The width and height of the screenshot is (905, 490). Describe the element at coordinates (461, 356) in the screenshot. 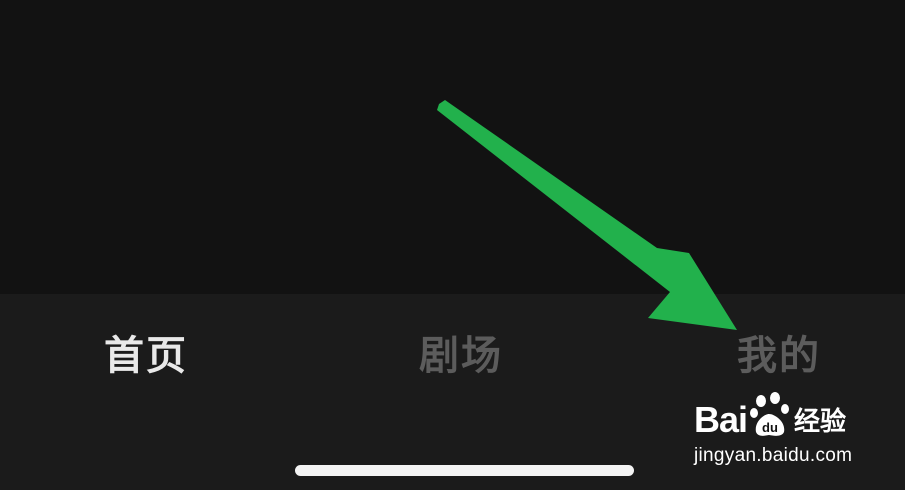

I see `tab-theater: 剧场` at that location.